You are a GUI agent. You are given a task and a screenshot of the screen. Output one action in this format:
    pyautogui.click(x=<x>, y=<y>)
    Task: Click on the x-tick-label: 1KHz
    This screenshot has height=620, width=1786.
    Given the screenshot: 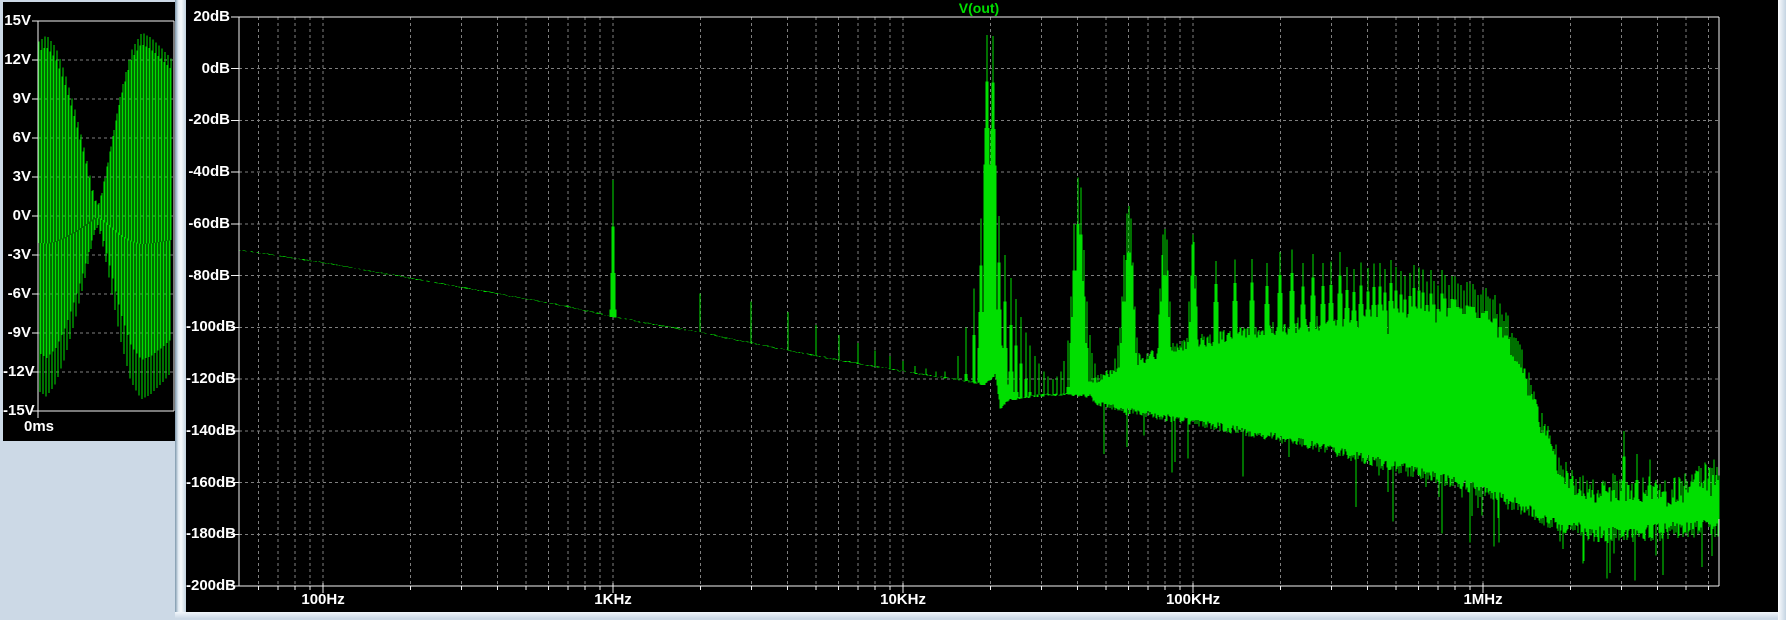 What is the action you would take?
    pyautogui.click(x=613, y=599)
    